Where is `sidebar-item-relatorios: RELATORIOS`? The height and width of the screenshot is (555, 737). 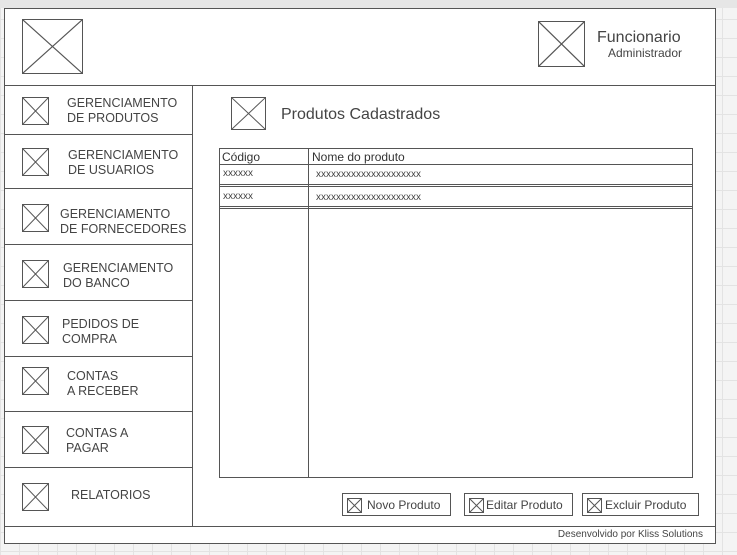
sidebar-item-relatorios: RELATORIOS is located at coordinates (99, 496).